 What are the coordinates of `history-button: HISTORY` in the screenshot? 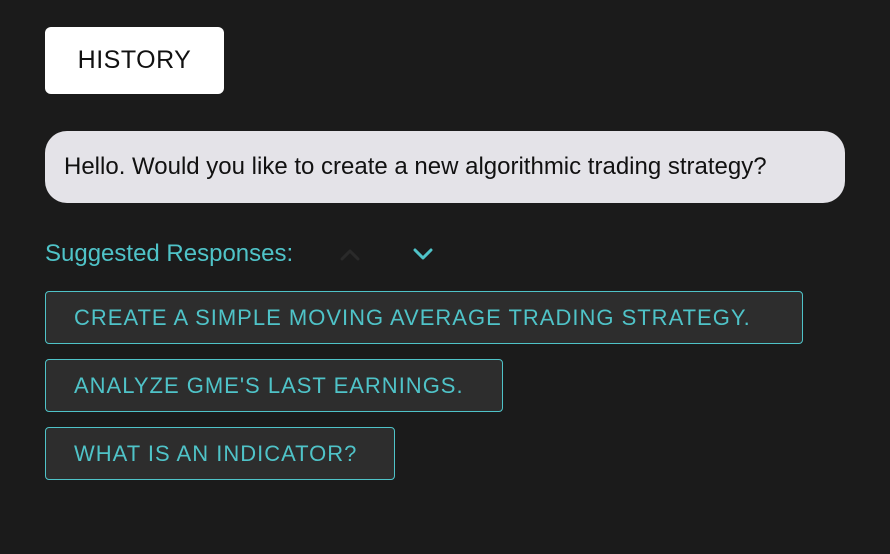 It's located at (134, 60).